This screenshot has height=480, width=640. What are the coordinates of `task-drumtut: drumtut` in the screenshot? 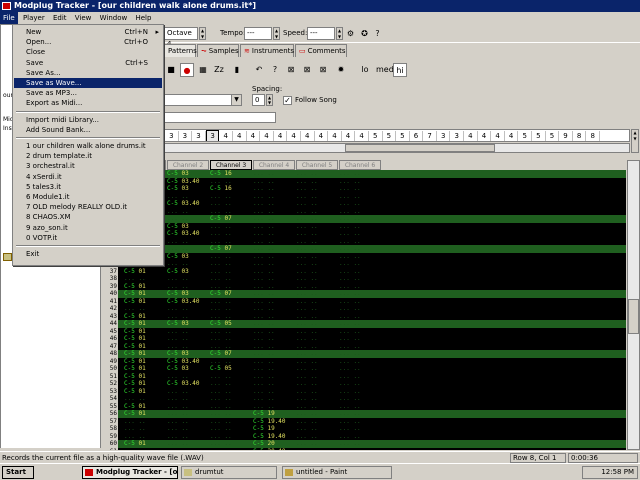 It's located at (229, 472).